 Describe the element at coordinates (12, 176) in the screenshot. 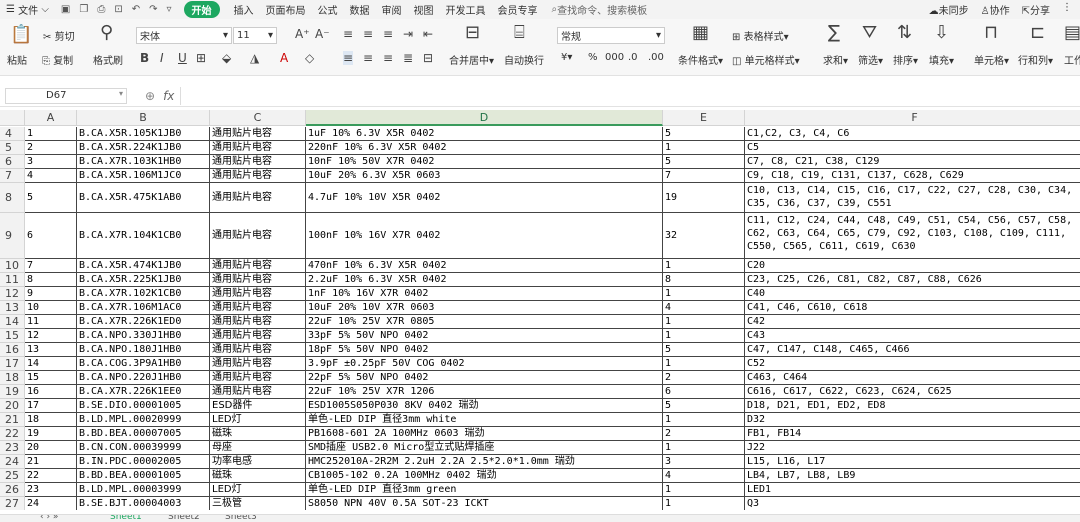

I see `row-header: 7` at that location.